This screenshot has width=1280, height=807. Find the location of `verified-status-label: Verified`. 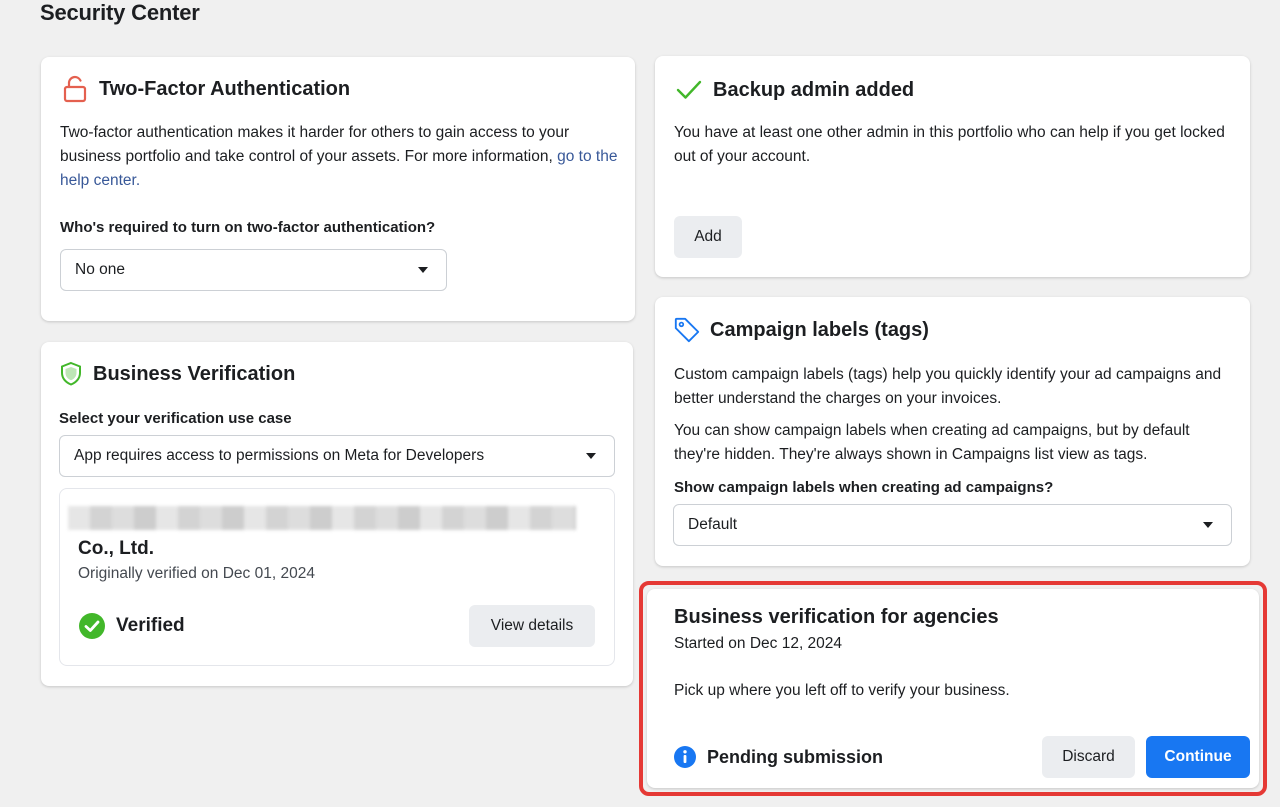

verified-status-label: Verified is located at coordinates (150, 625).